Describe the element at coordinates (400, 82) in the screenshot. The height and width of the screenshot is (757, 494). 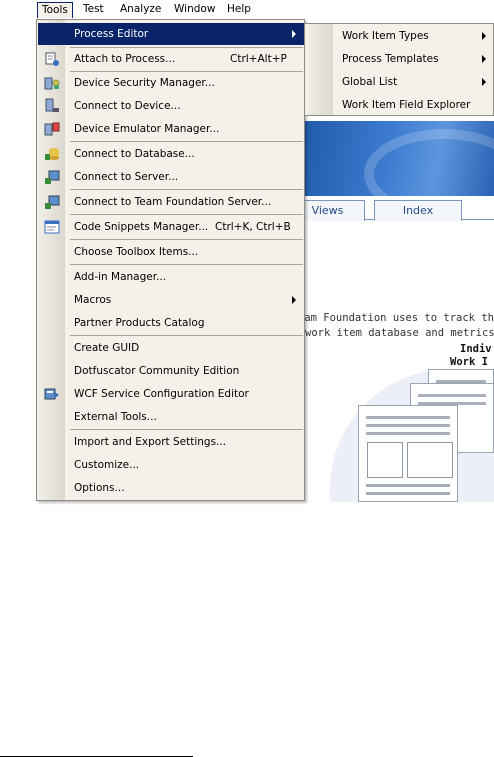
I see `submenu-item-global-list: Global List` at that location.